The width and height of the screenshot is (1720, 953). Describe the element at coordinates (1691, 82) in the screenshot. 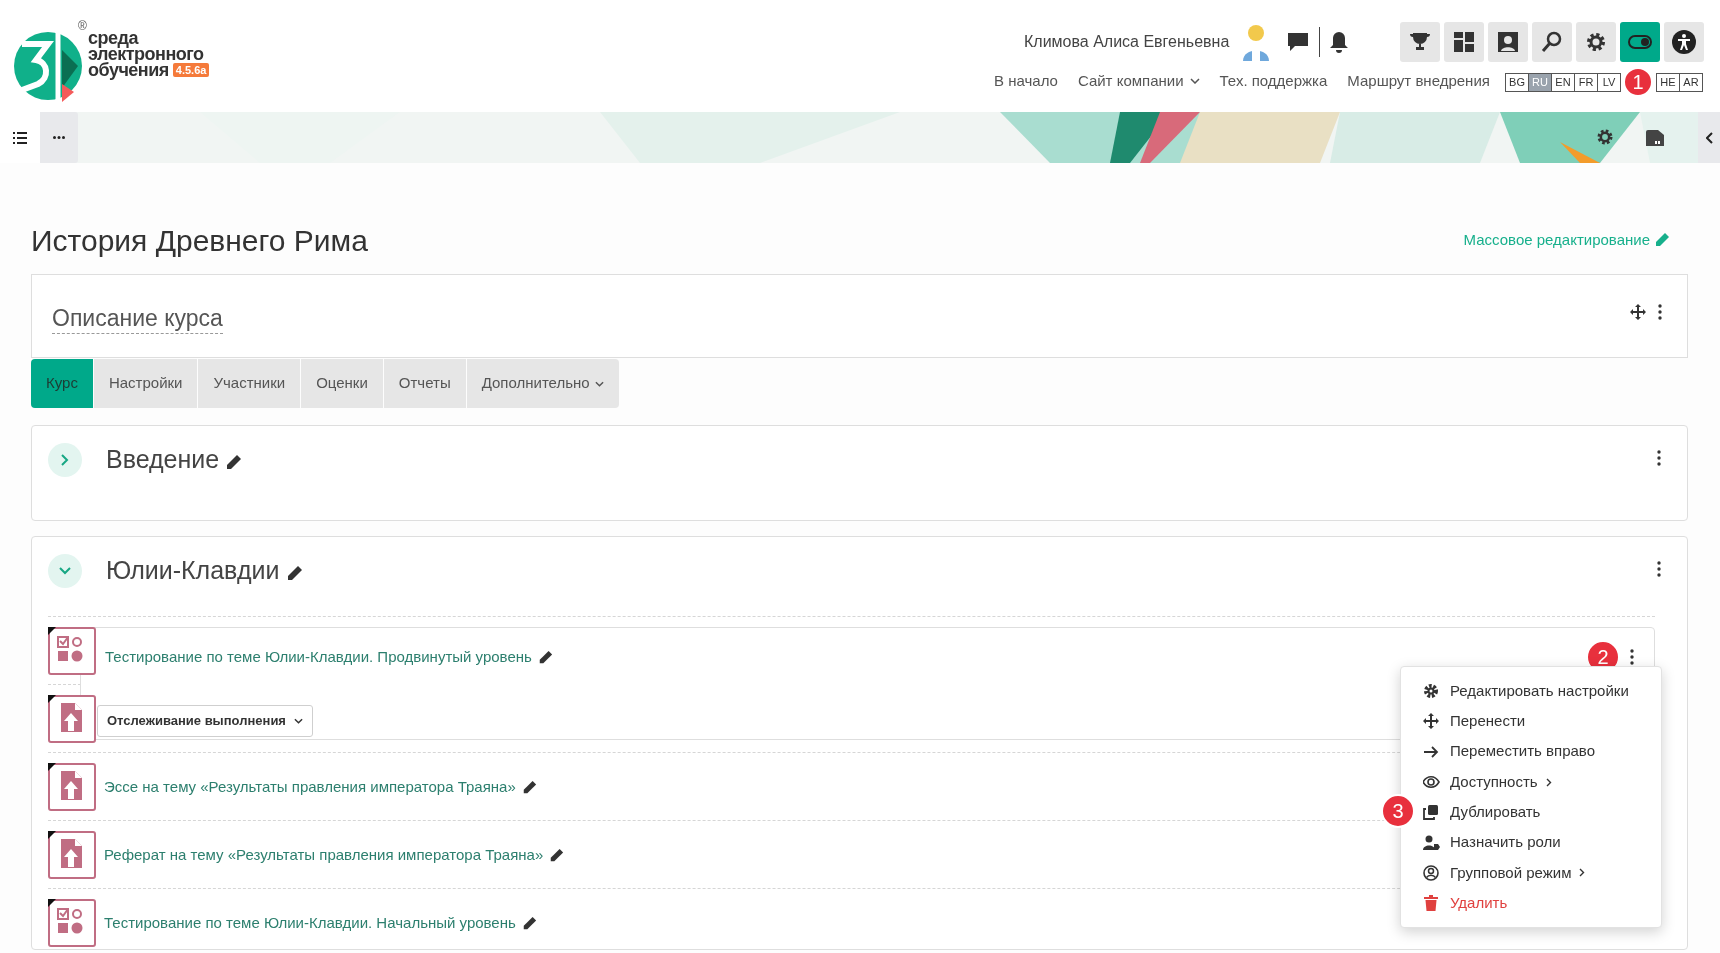

I see `language-button: AR` at that location.